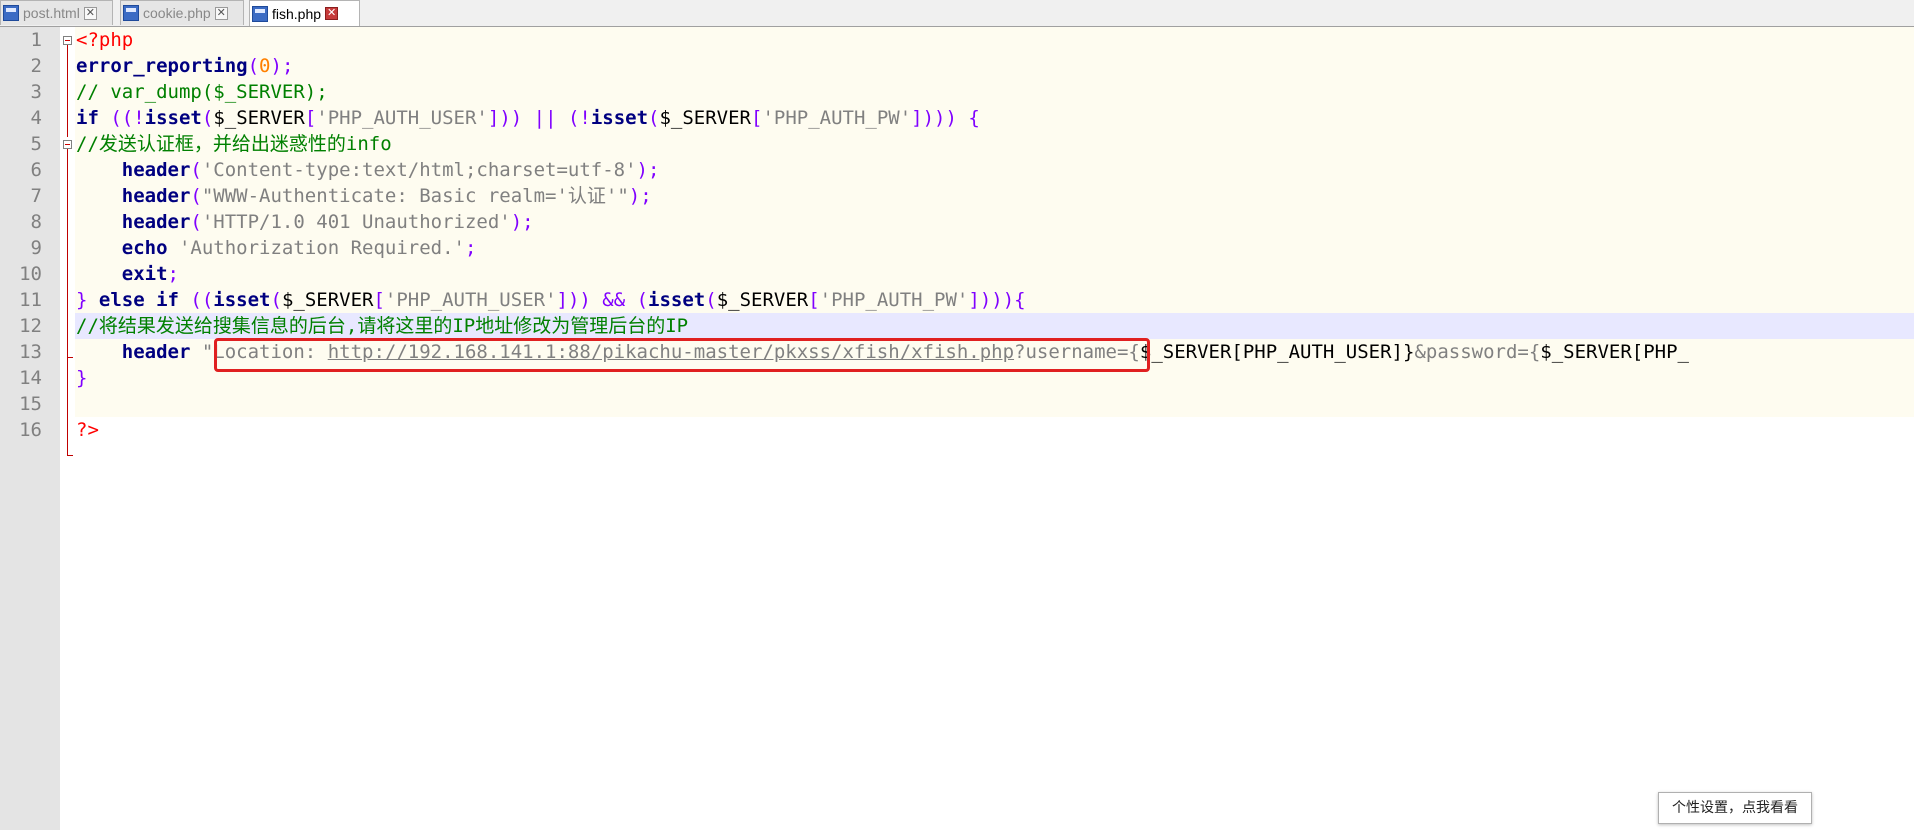 The width and height of the screenshot is (1914, 830). I want to click on line-number: 3, so click(36, 92).